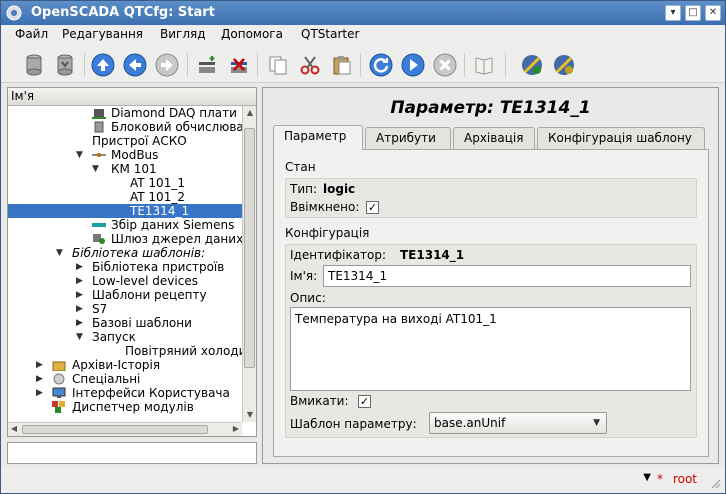  I want to click on section-state-title: Стан, so click(300, 167).